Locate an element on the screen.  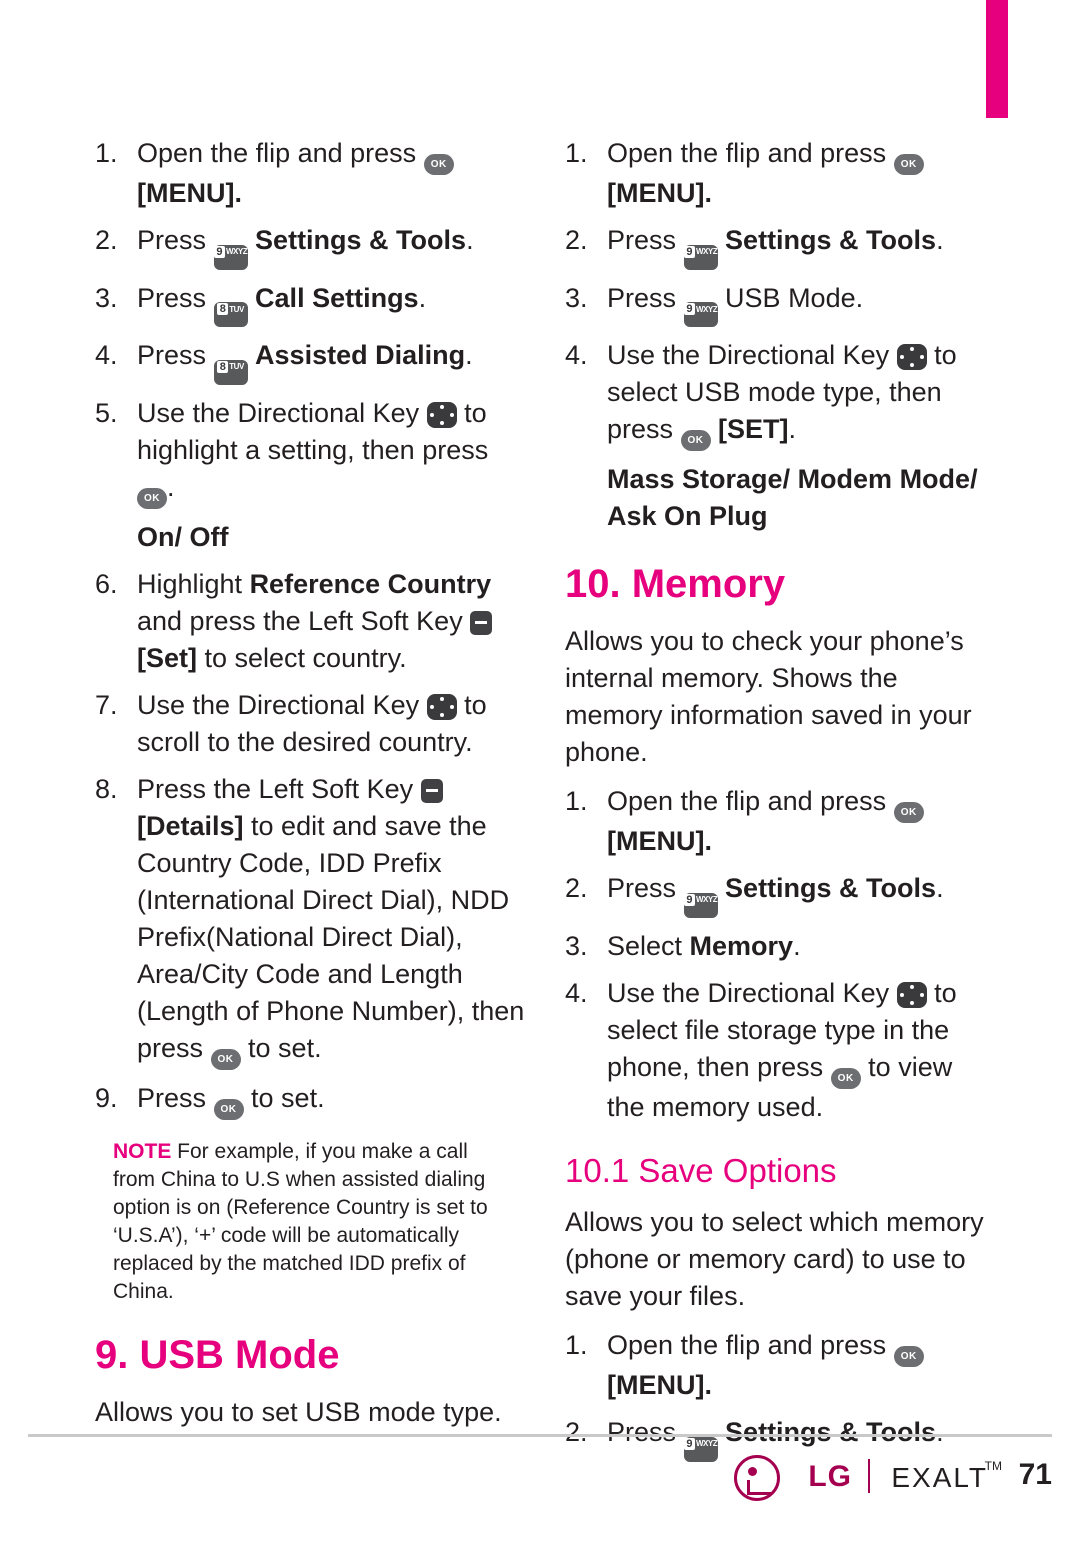
subsection-number: 10.1 is located at coordinates (602, 1170).